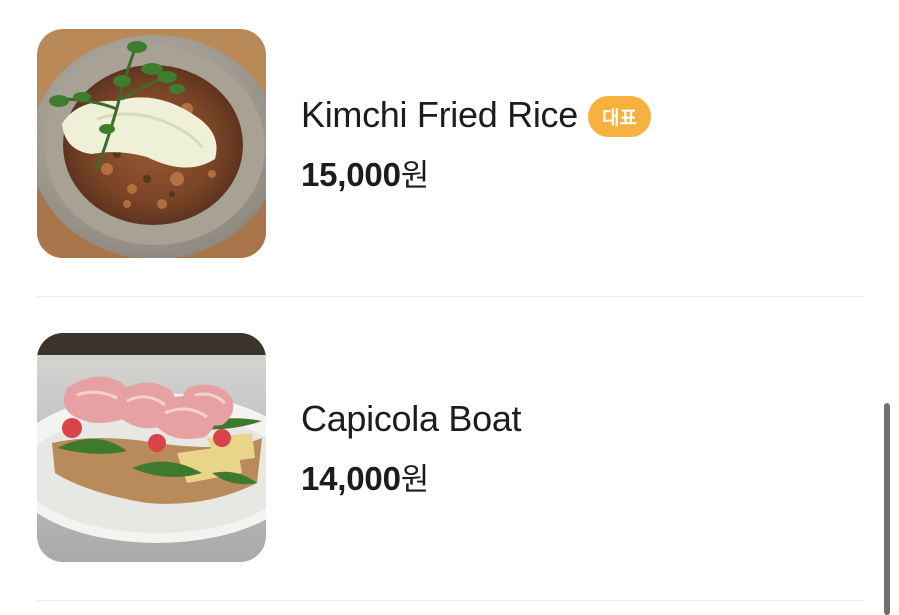 The width and height of the screenshot is (899, 615). Describe the element at coordinates (439, 114) in the screenshot. I see `menu-item-name: Kimchi Fried Rice` at that location.